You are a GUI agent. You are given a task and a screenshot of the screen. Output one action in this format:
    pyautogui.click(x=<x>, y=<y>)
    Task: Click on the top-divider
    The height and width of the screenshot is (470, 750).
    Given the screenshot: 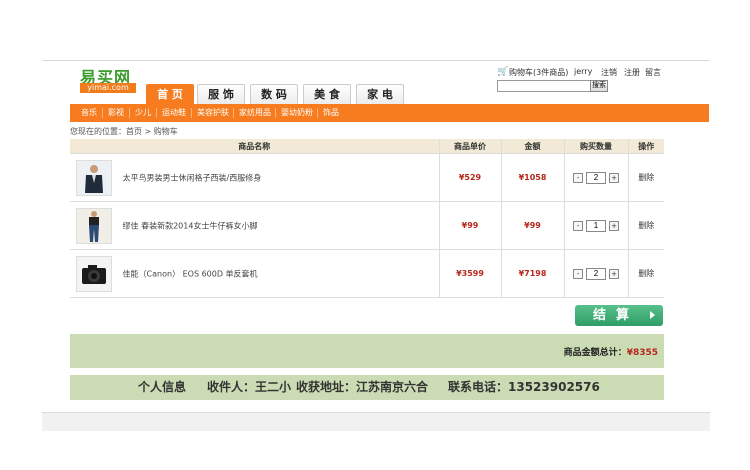 What is the action you would take?
    pyautogui.click(x=376, y=60)
    